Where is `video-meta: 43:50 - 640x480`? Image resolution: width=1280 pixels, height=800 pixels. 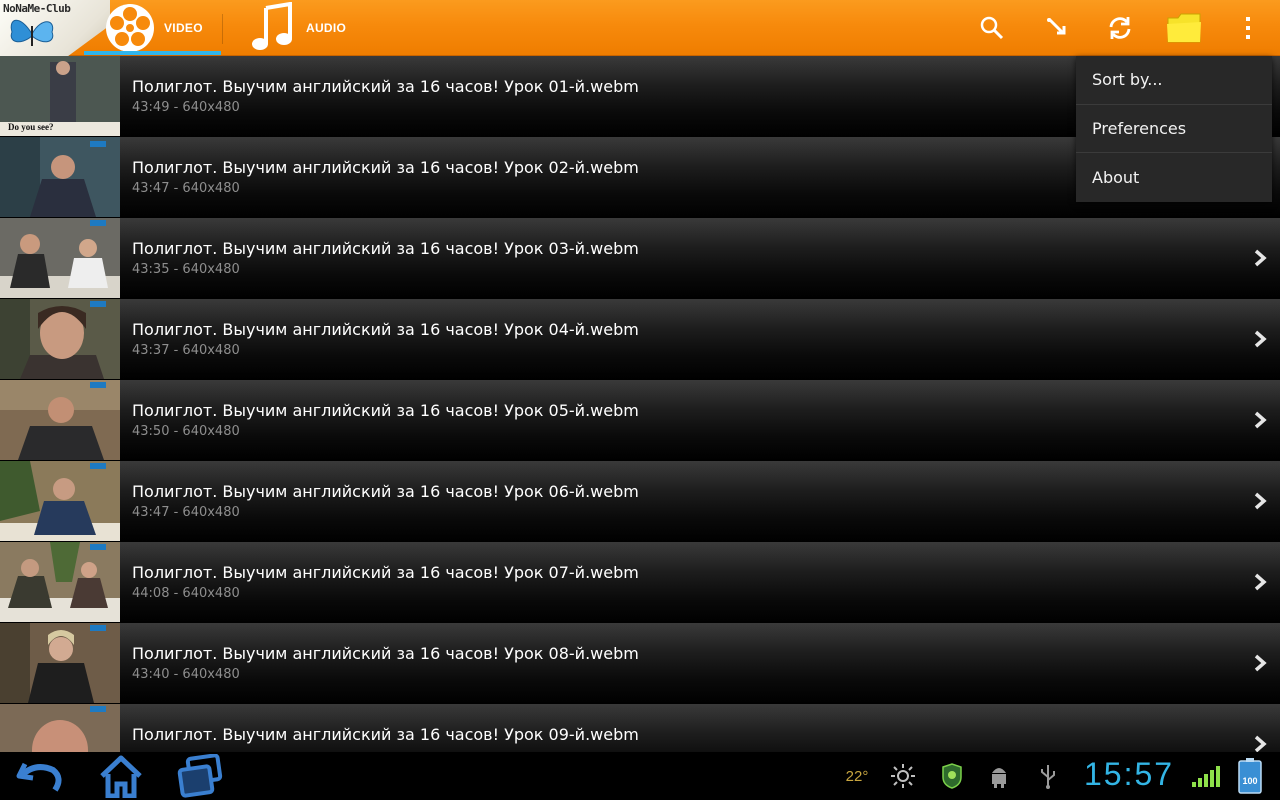
video-meta: 43:50 - 640x480 is located at coordinates (186, 431).